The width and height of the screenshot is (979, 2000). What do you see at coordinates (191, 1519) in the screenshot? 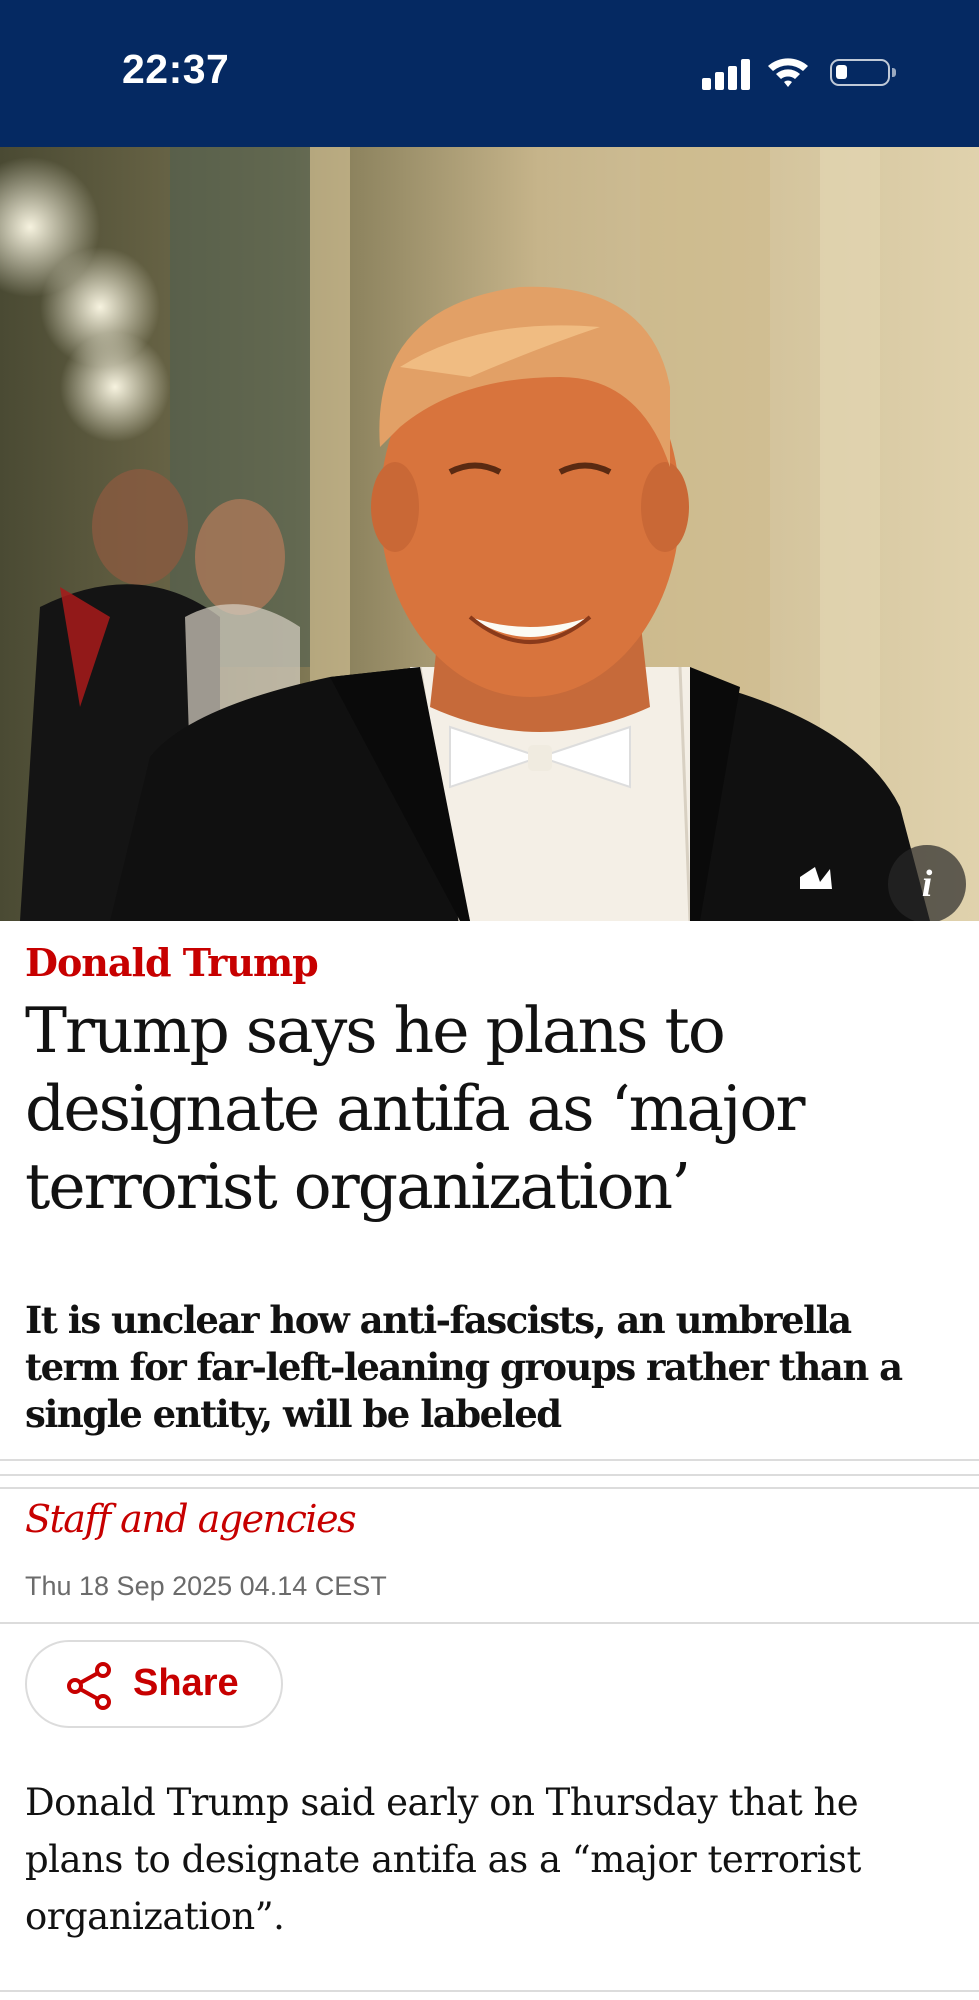
I see `article-byline: Staff and agencies` at bounding box center [191, 1519].